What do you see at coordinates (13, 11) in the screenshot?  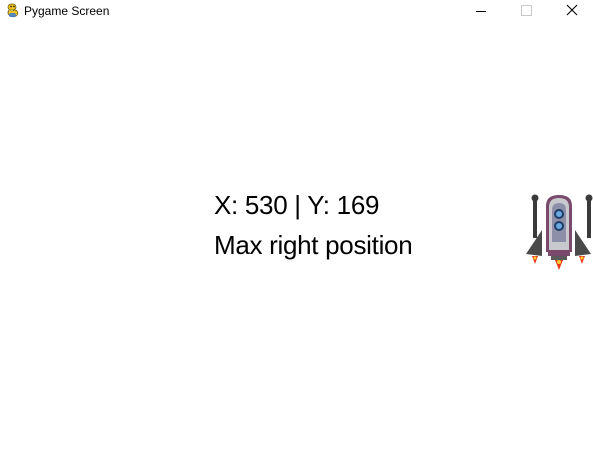 I see `pygame-snake-icon` at bounding box center [13, 11].